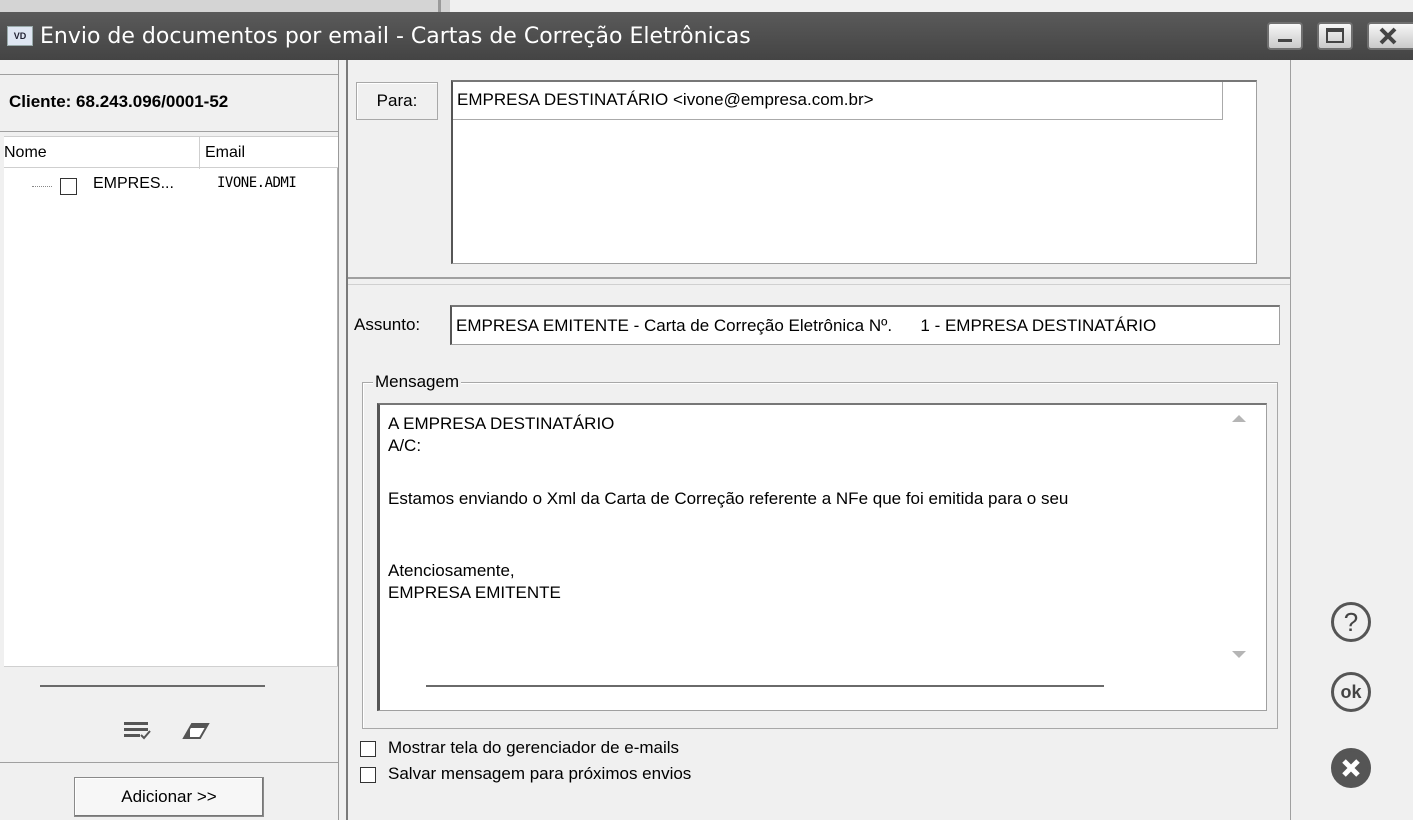 The height and width of the screenshot is (820, 1413). Describe the element at coordinates (819, 281) in the screenshot. I see `horizontal-splitter` at that location.